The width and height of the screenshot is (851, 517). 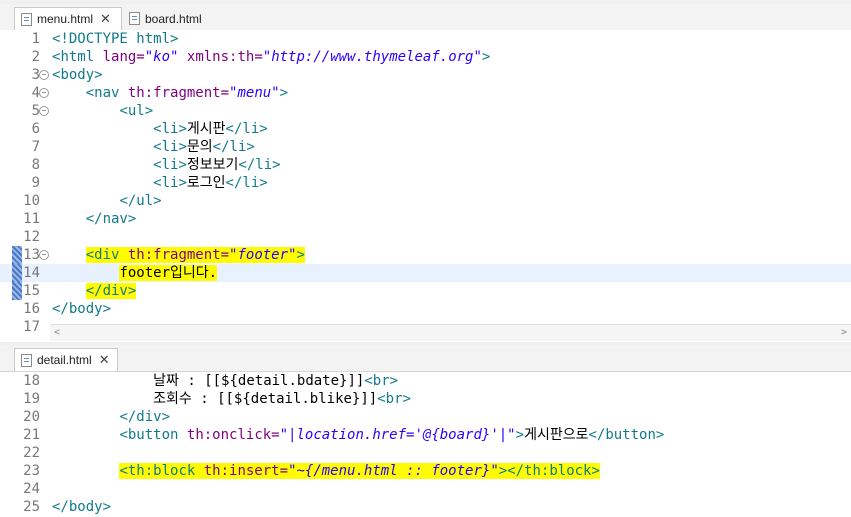 I want to click on html-file-icon, so click(x=134, y=18).